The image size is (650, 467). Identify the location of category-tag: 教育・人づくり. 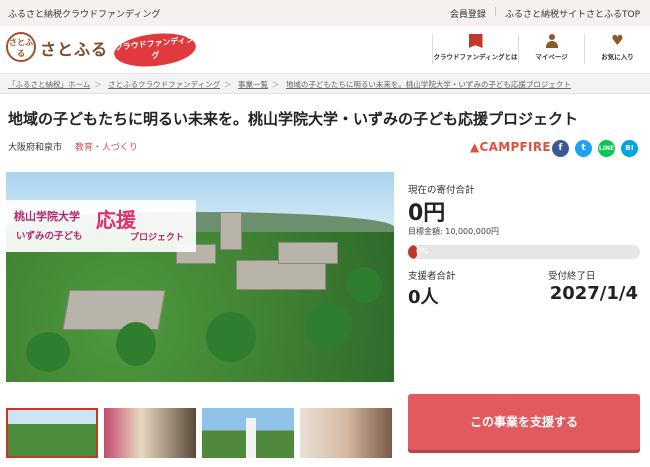
(106, 148).